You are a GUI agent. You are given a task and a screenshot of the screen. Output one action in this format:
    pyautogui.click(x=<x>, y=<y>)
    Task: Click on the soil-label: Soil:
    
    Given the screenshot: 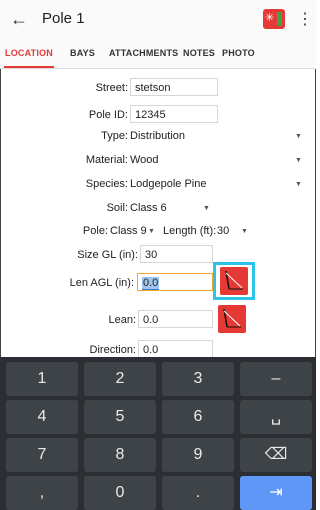 What is the action you would take?
    pyautogui.click(x=117, y=208)
    